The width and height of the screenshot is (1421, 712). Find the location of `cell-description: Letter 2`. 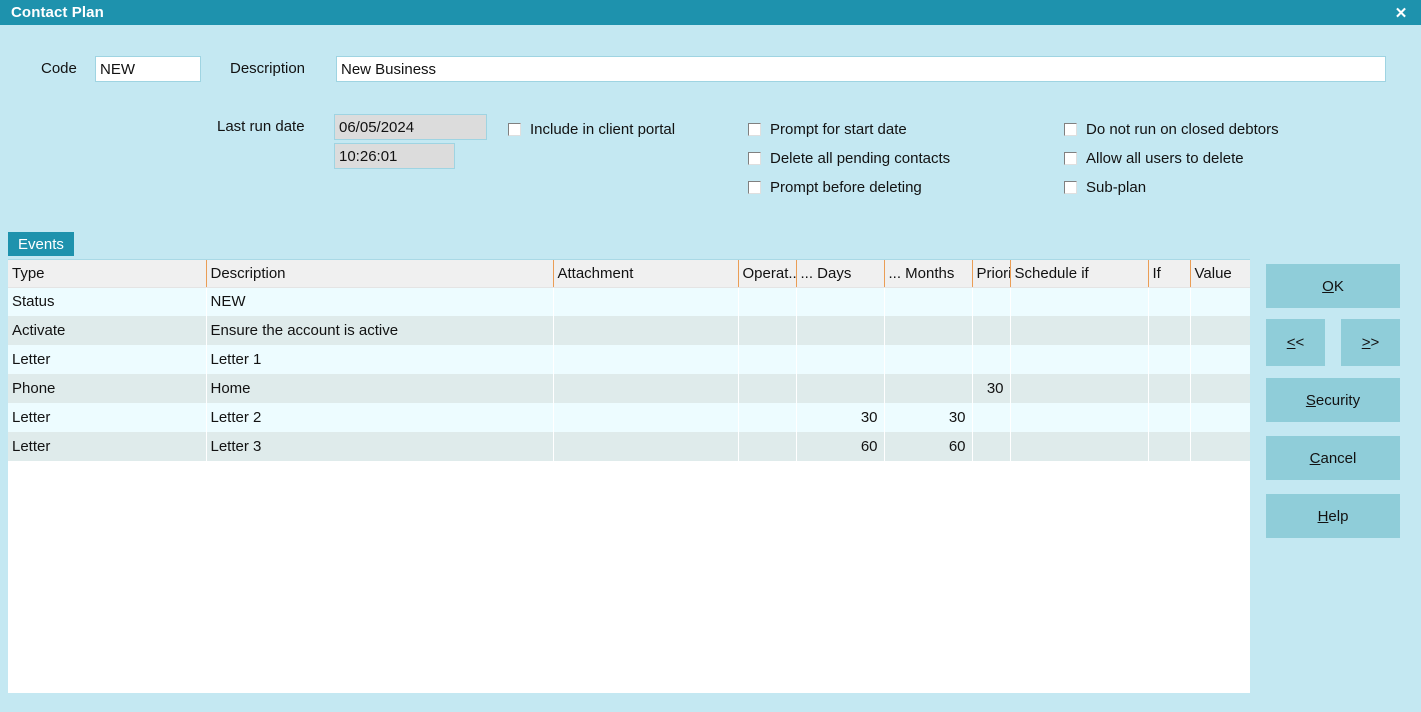

cell-description: Letter 2 is located at coordinates (380, 417).